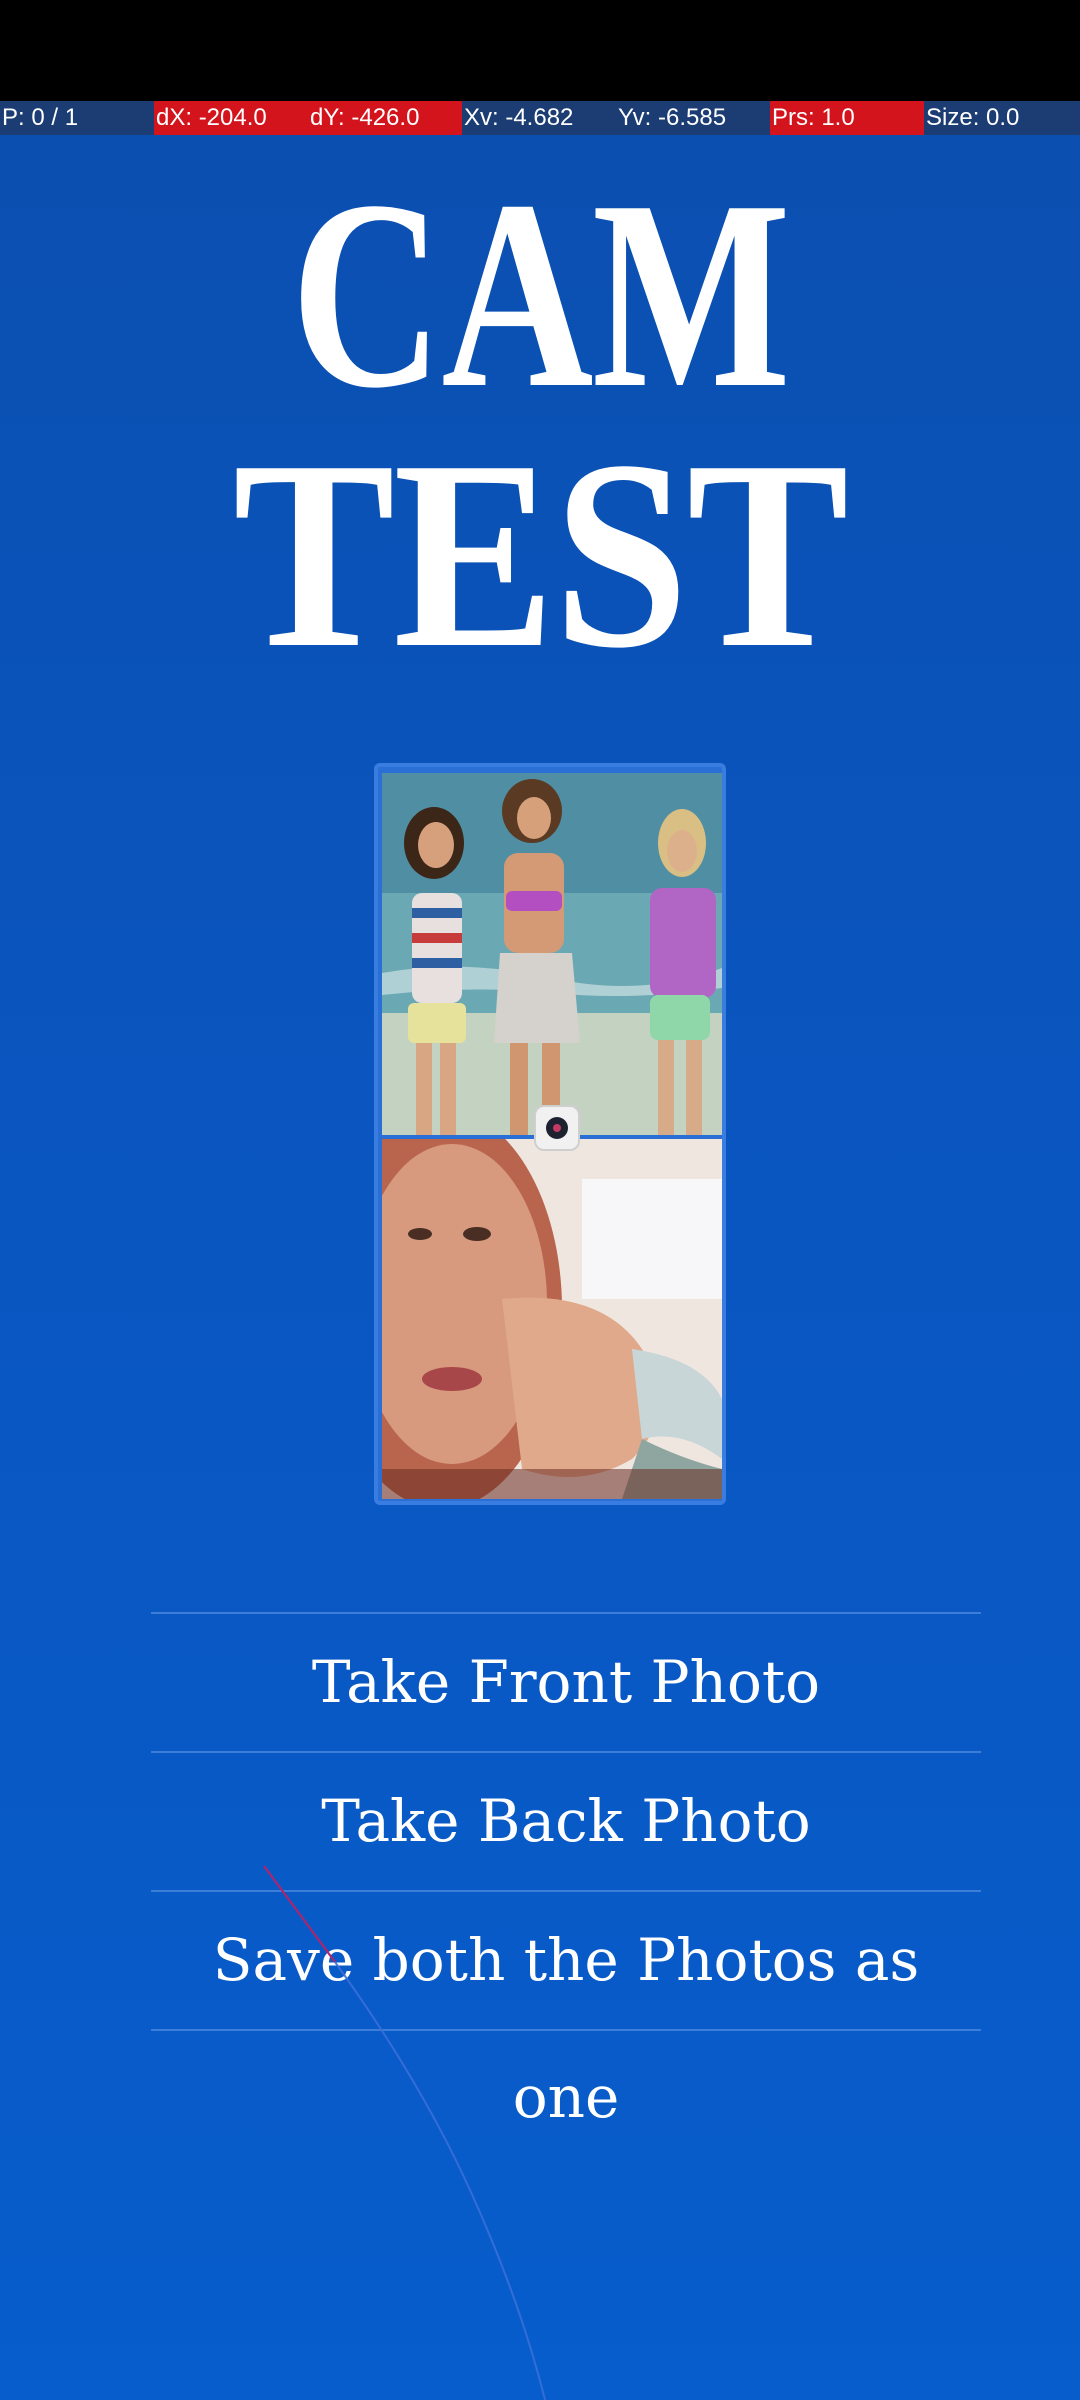 Image resolution: width=1080 pixels, height=2400 pixels. Describe the element at coordinates (566, 1821) in the screenshot. I see `take-back-photo-button: Take Back Photo` at that location.